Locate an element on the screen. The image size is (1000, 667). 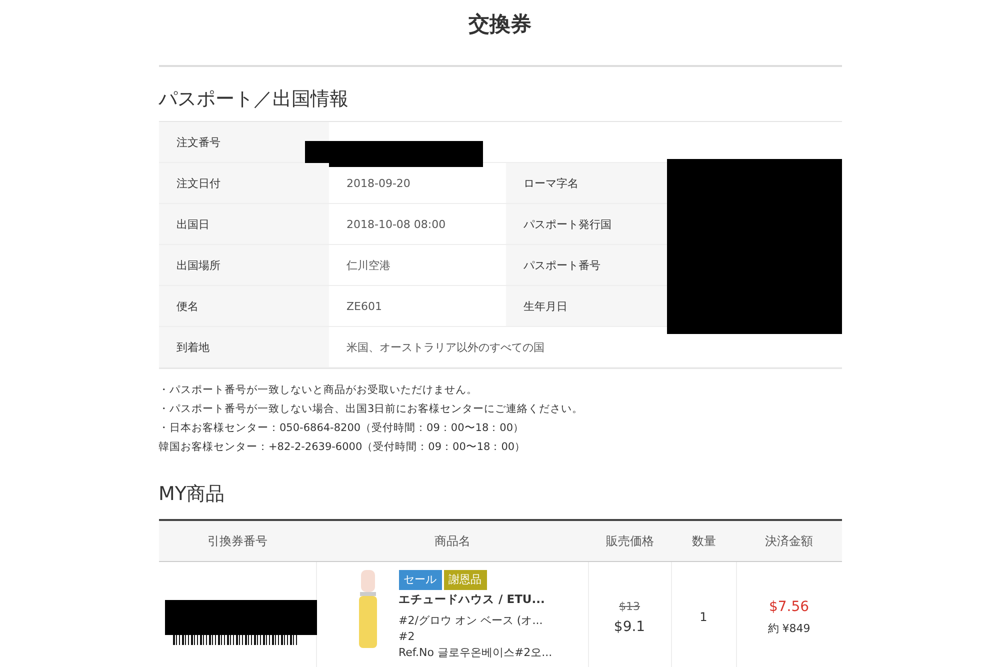
field-label: 生年月日 is located at coordinates (586, 306).